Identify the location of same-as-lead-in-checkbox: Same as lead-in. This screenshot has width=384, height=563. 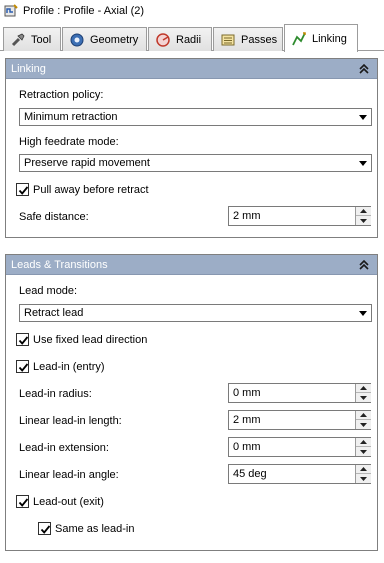
(86, 528).